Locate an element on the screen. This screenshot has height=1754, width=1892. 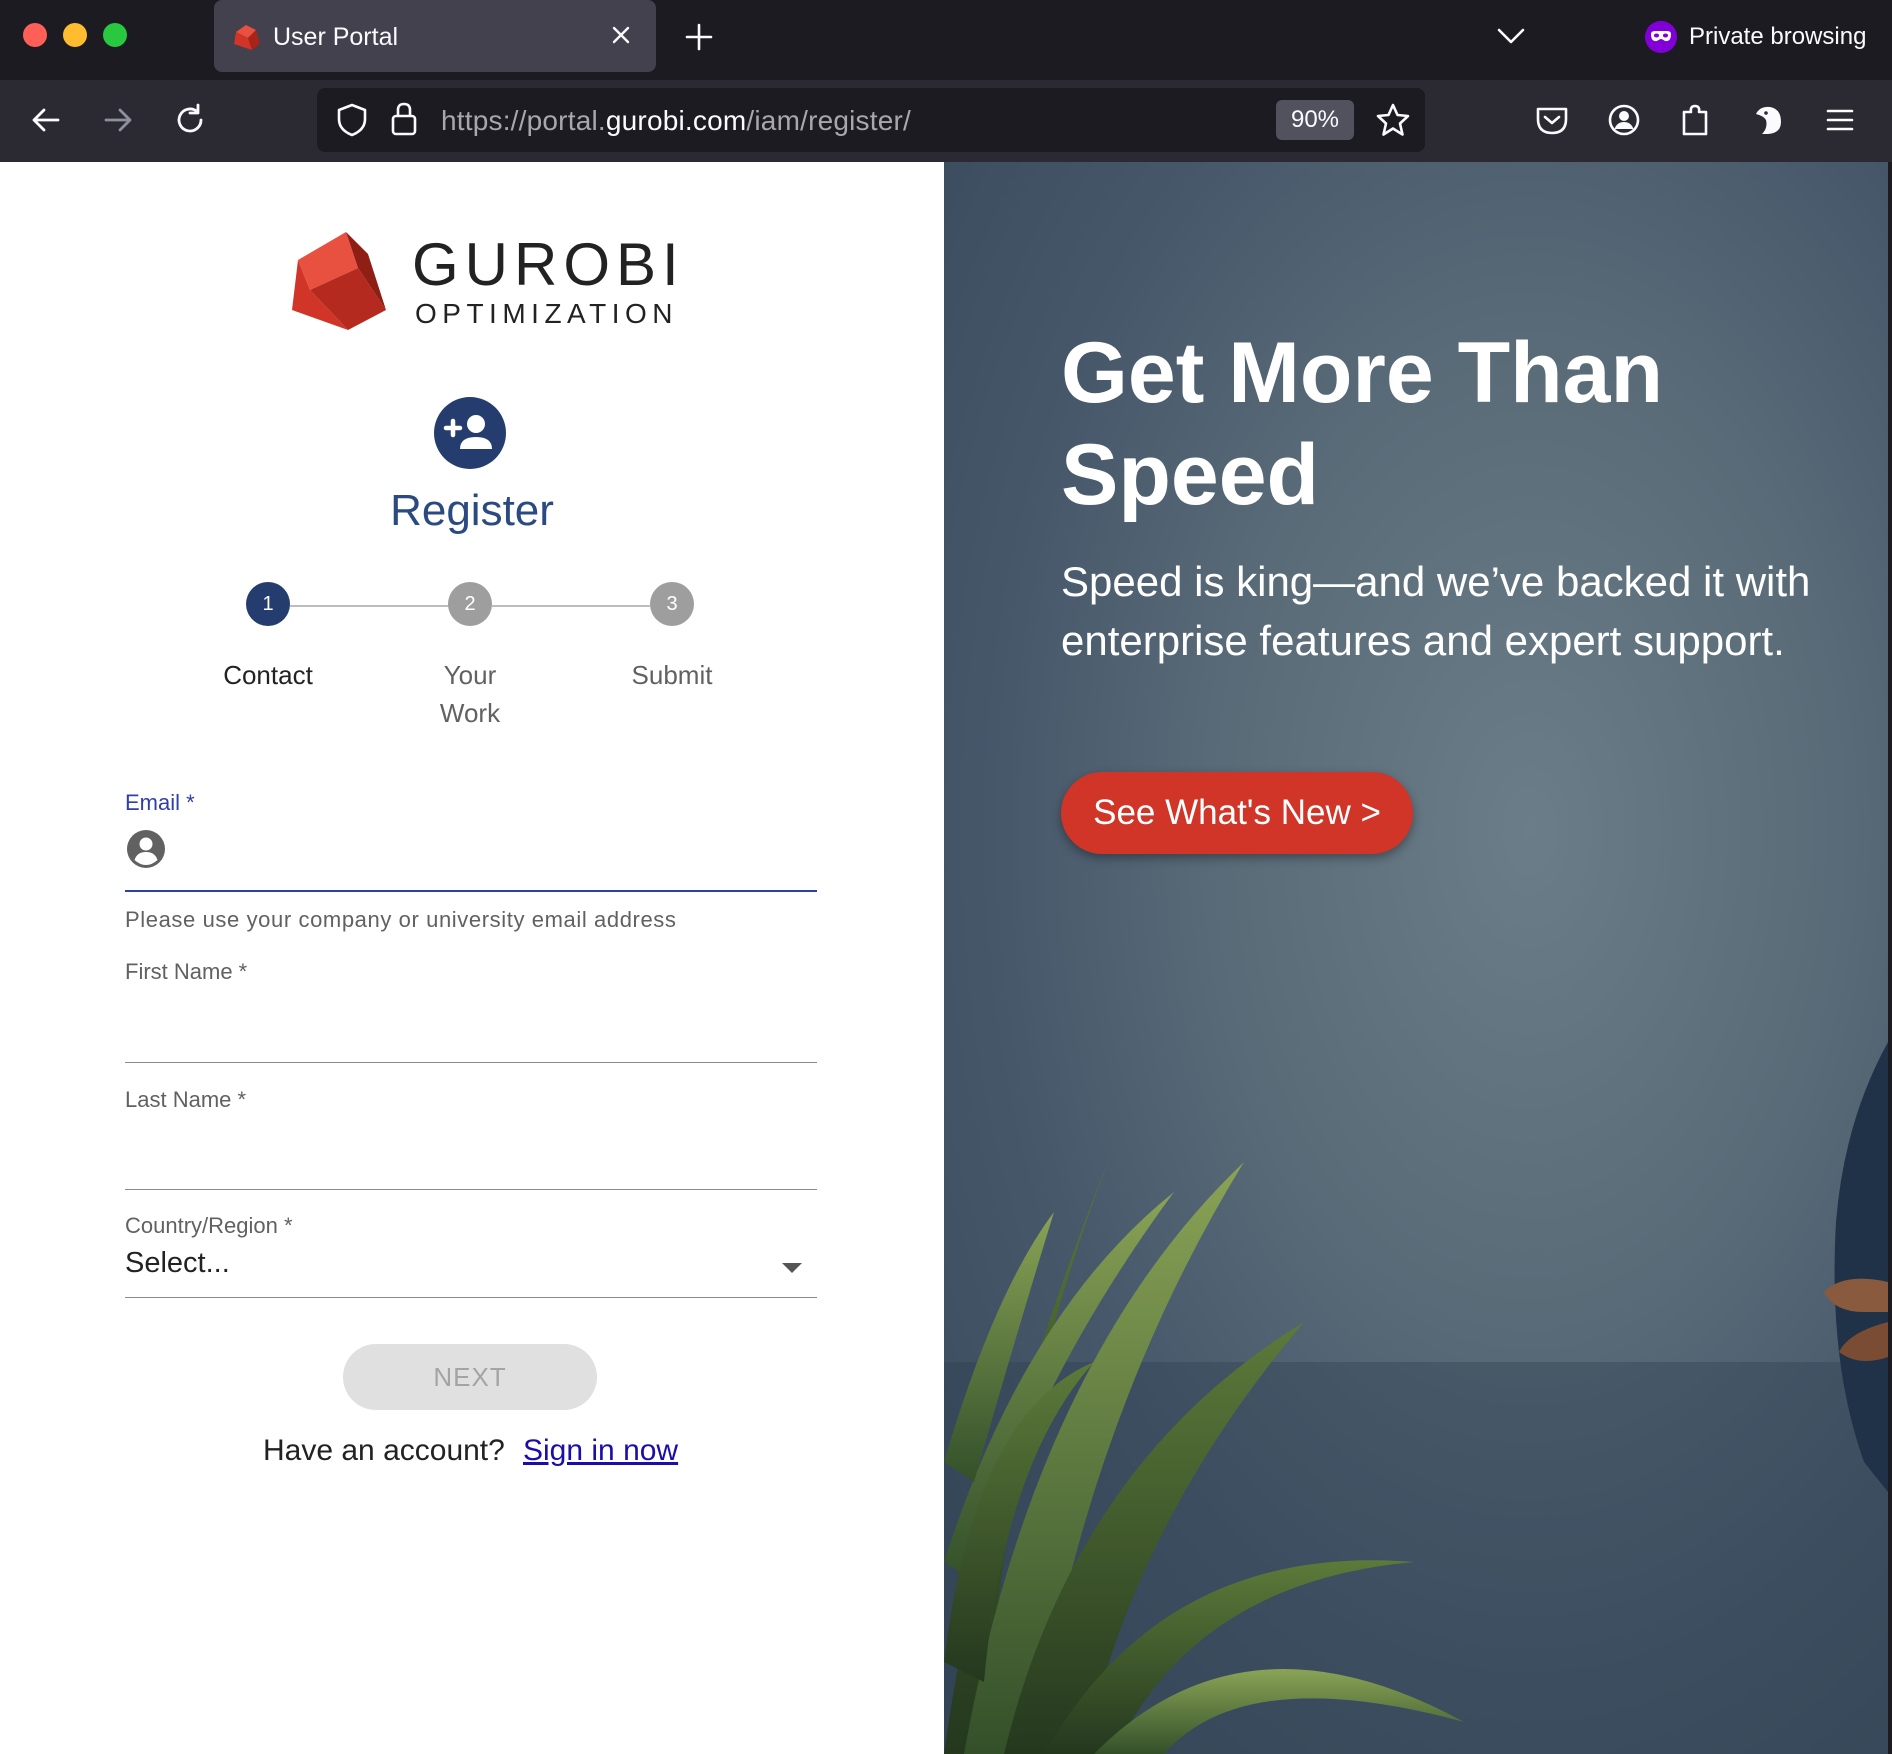
next-button: NEXT is located at coordinates (470, 1377).